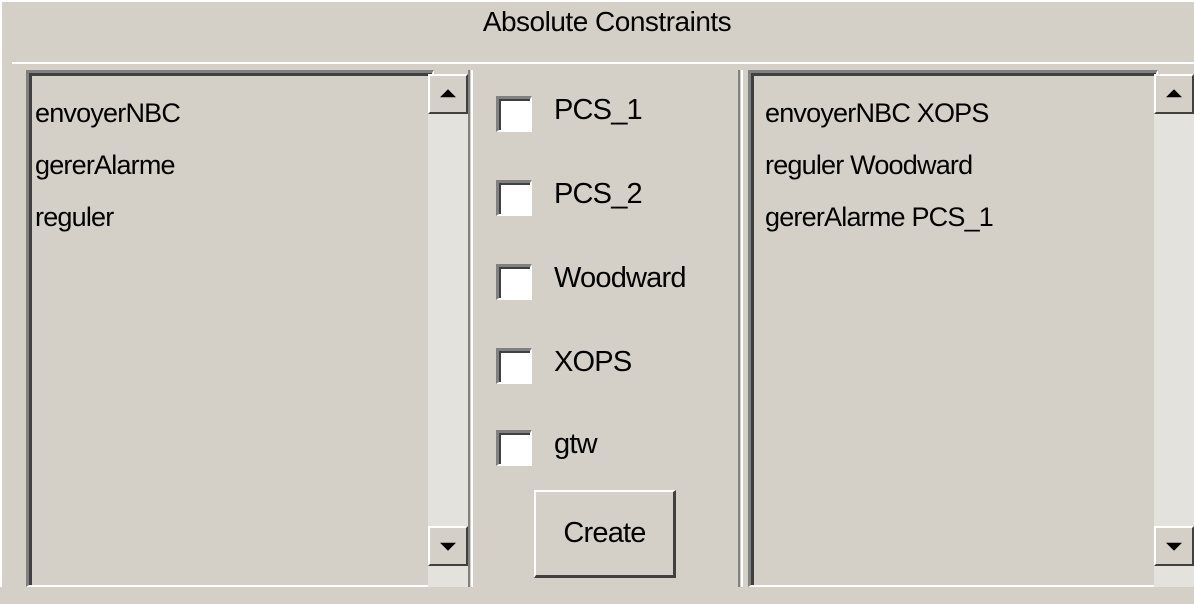 The height and width of the screenshot is (604, 1194). I want to click on constraints-scrollbar, so click(1174, 330).